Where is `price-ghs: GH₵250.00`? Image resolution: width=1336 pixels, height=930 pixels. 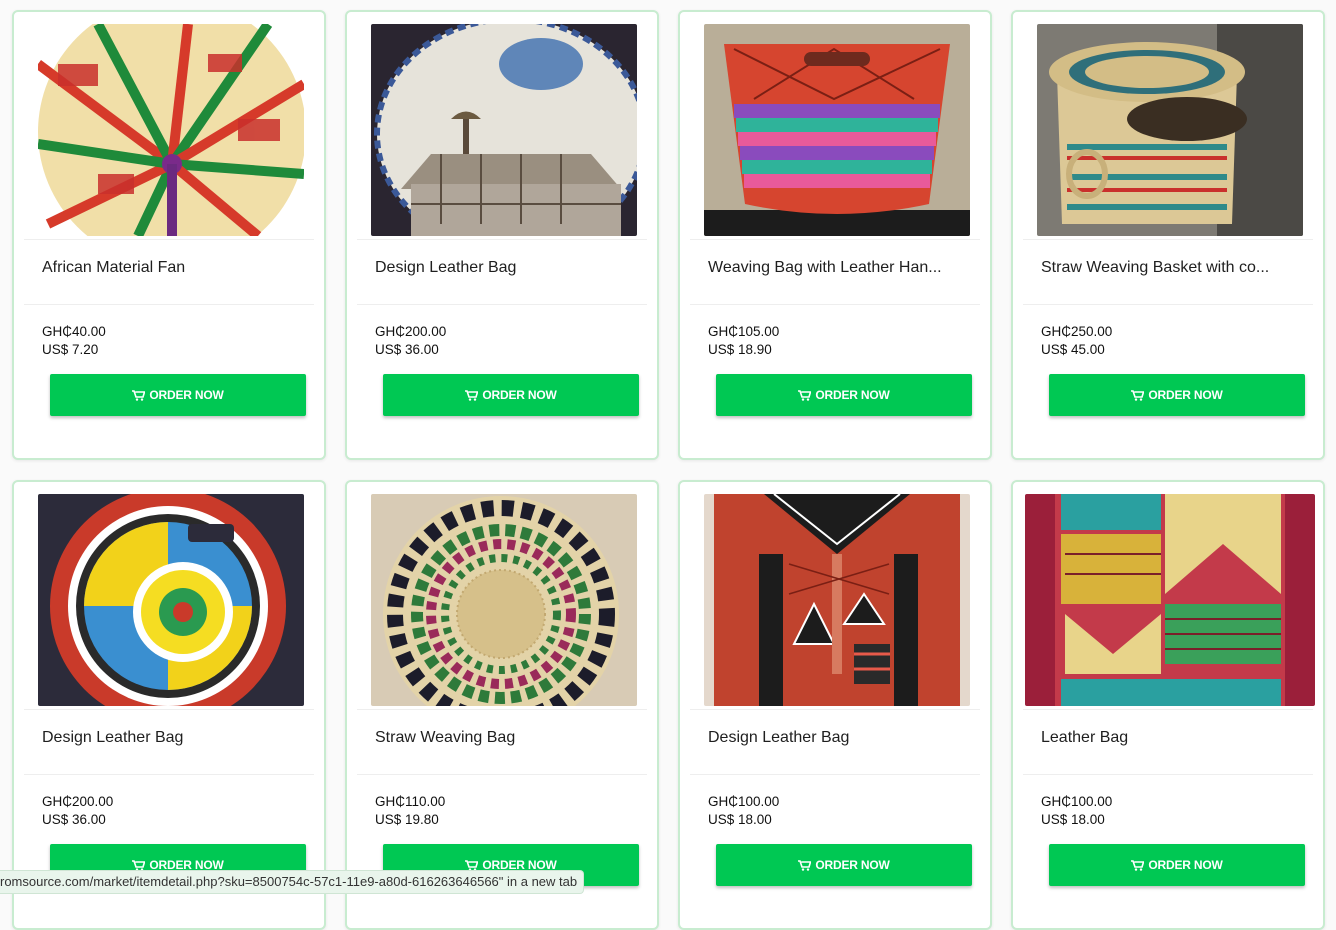
price-ghs: GH₵250.00 is located at coordinates (1077, 331).